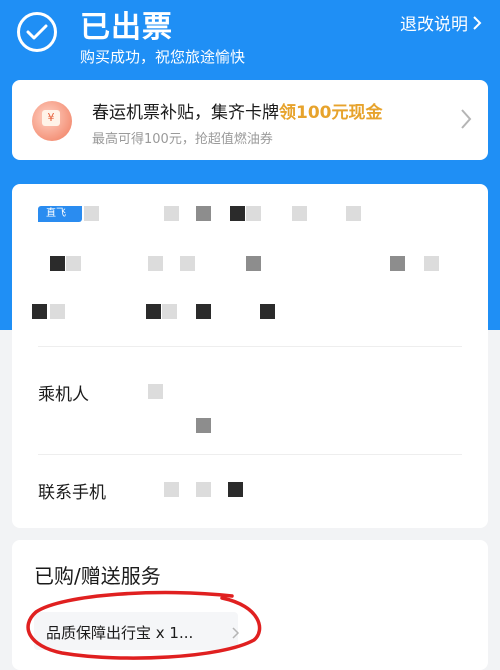 Image resolution: width=500 pixels, height=670 pixels. I want to click on annotation-circle, so click(144, 625).